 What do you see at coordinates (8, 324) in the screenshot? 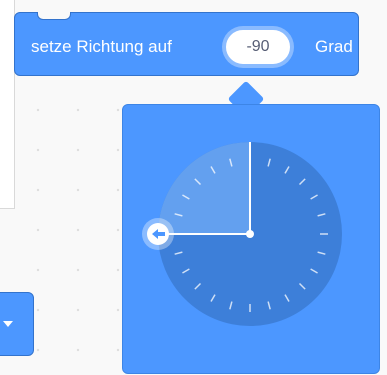
I see `caret-down-icon` at bounding box center [8, 324].